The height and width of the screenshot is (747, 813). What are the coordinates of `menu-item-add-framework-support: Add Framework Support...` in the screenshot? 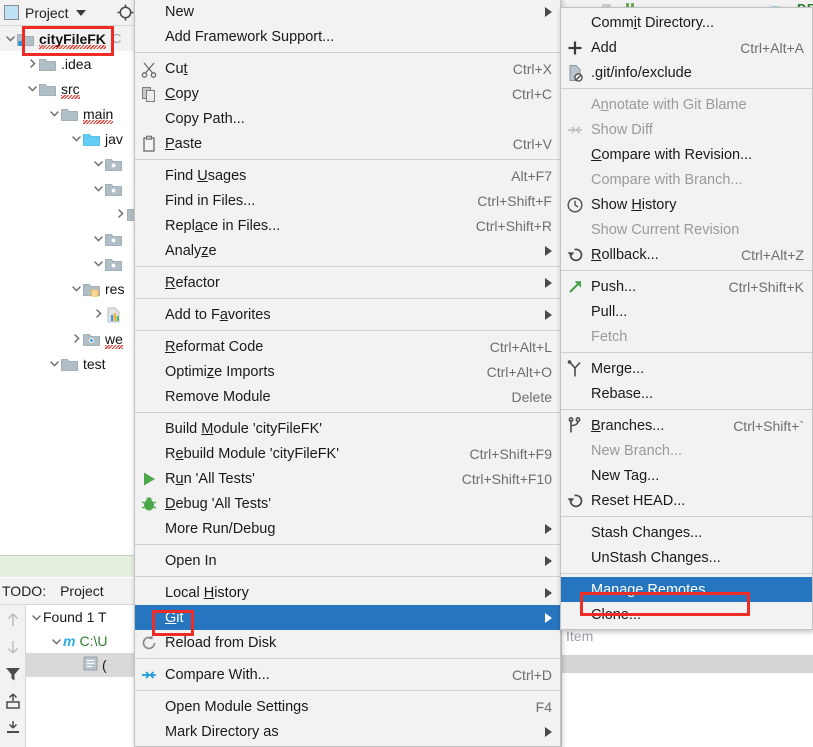 It's located at (347, 36).